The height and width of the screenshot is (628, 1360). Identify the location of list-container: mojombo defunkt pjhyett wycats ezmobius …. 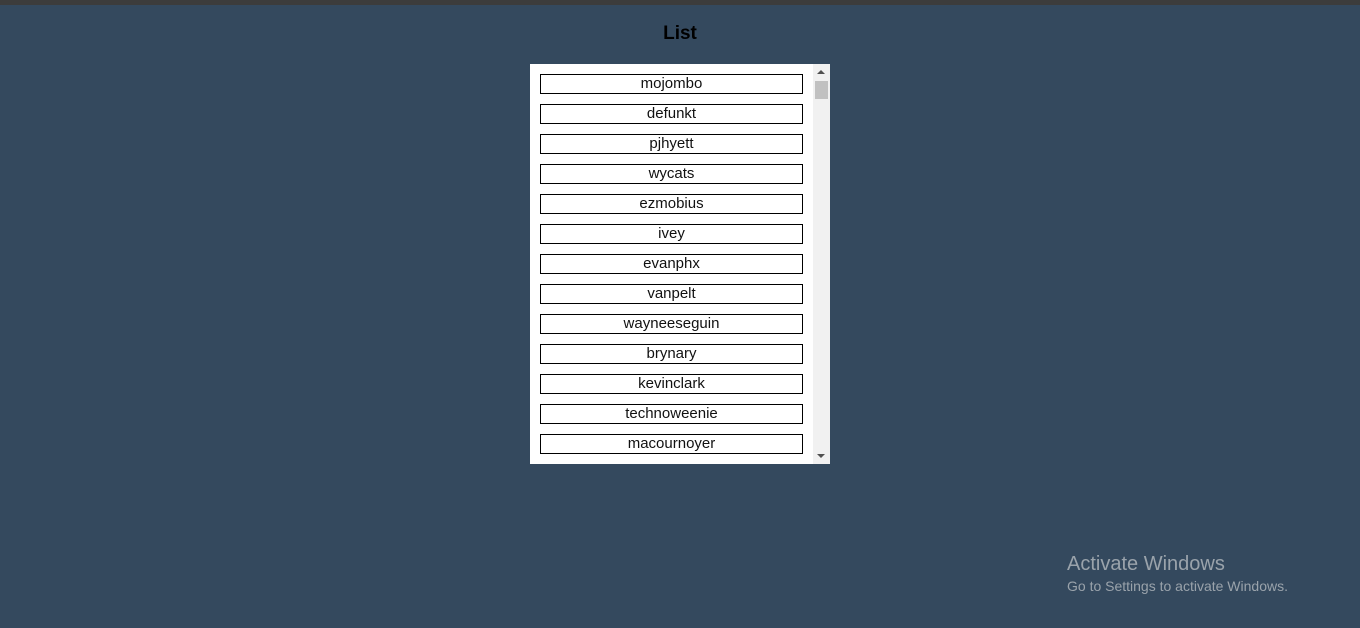
(680, 264).